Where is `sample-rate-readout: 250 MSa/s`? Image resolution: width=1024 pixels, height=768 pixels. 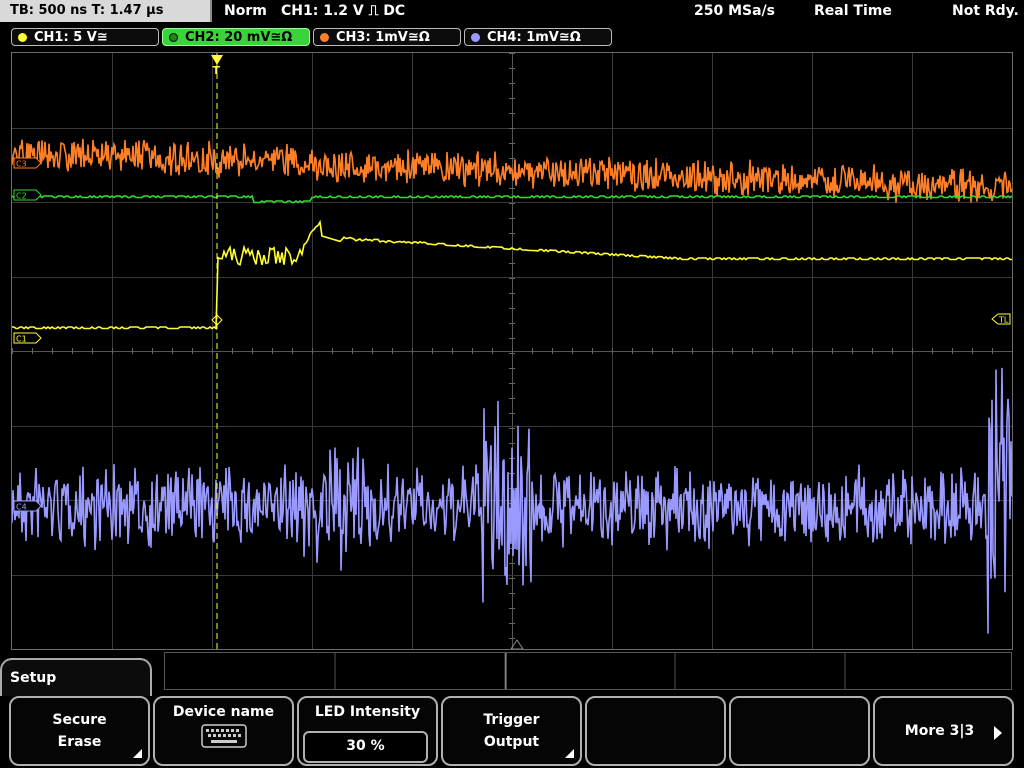
sample-rate-readout: 250 MSa/s is located at coordinates (735, 11).